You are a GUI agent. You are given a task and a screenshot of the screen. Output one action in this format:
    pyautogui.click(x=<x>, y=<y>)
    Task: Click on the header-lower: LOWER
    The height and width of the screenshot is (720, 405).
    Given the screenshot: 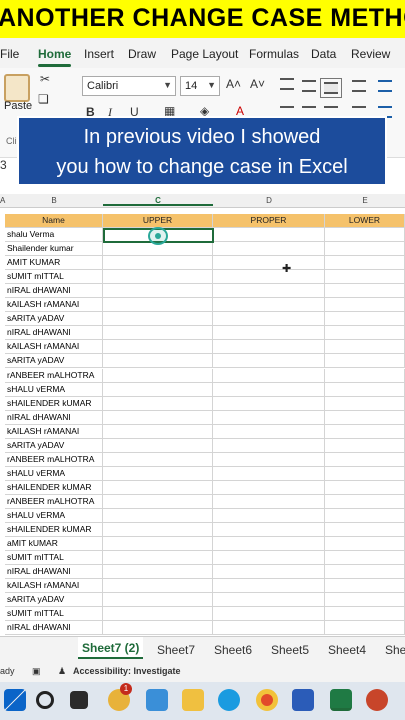 What is the action you would take?
    pyautogui.click(x=365, y=221)
    